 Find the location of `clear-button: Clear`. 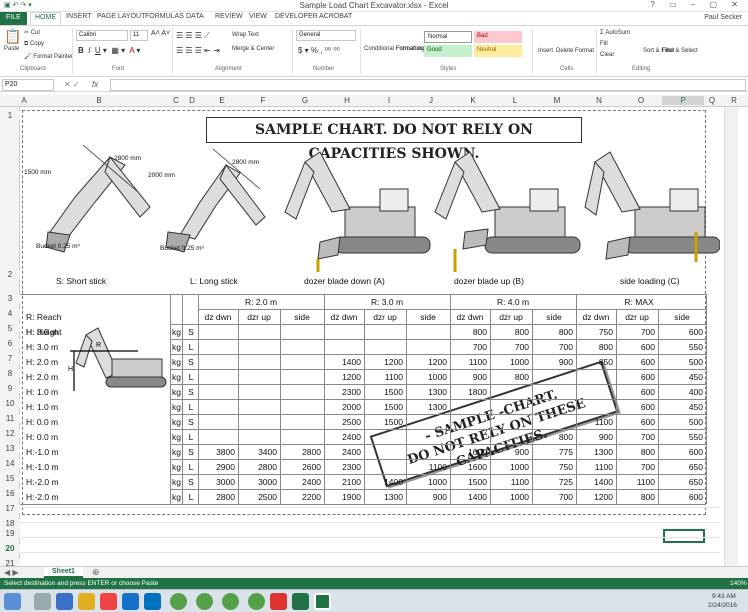

clear-button: Clear is located at coordinates (607, 55).